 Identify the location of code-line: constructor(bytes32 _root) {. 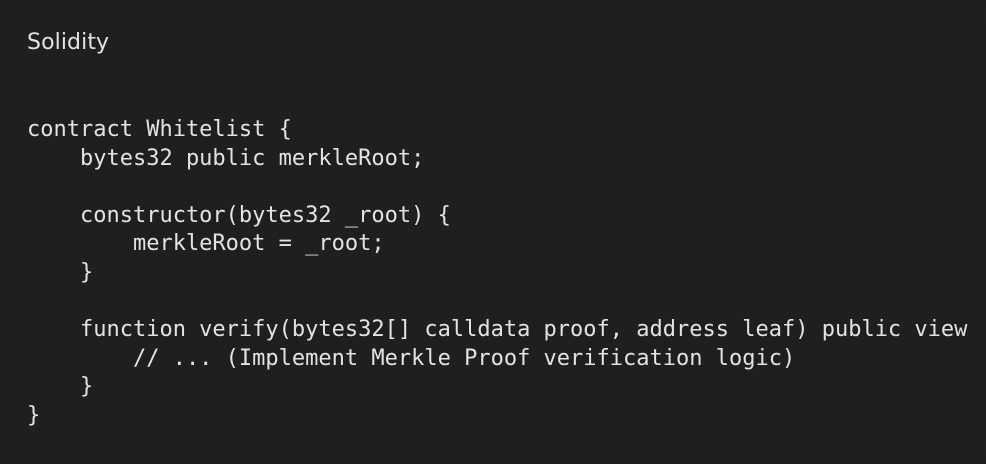
(239, 215).